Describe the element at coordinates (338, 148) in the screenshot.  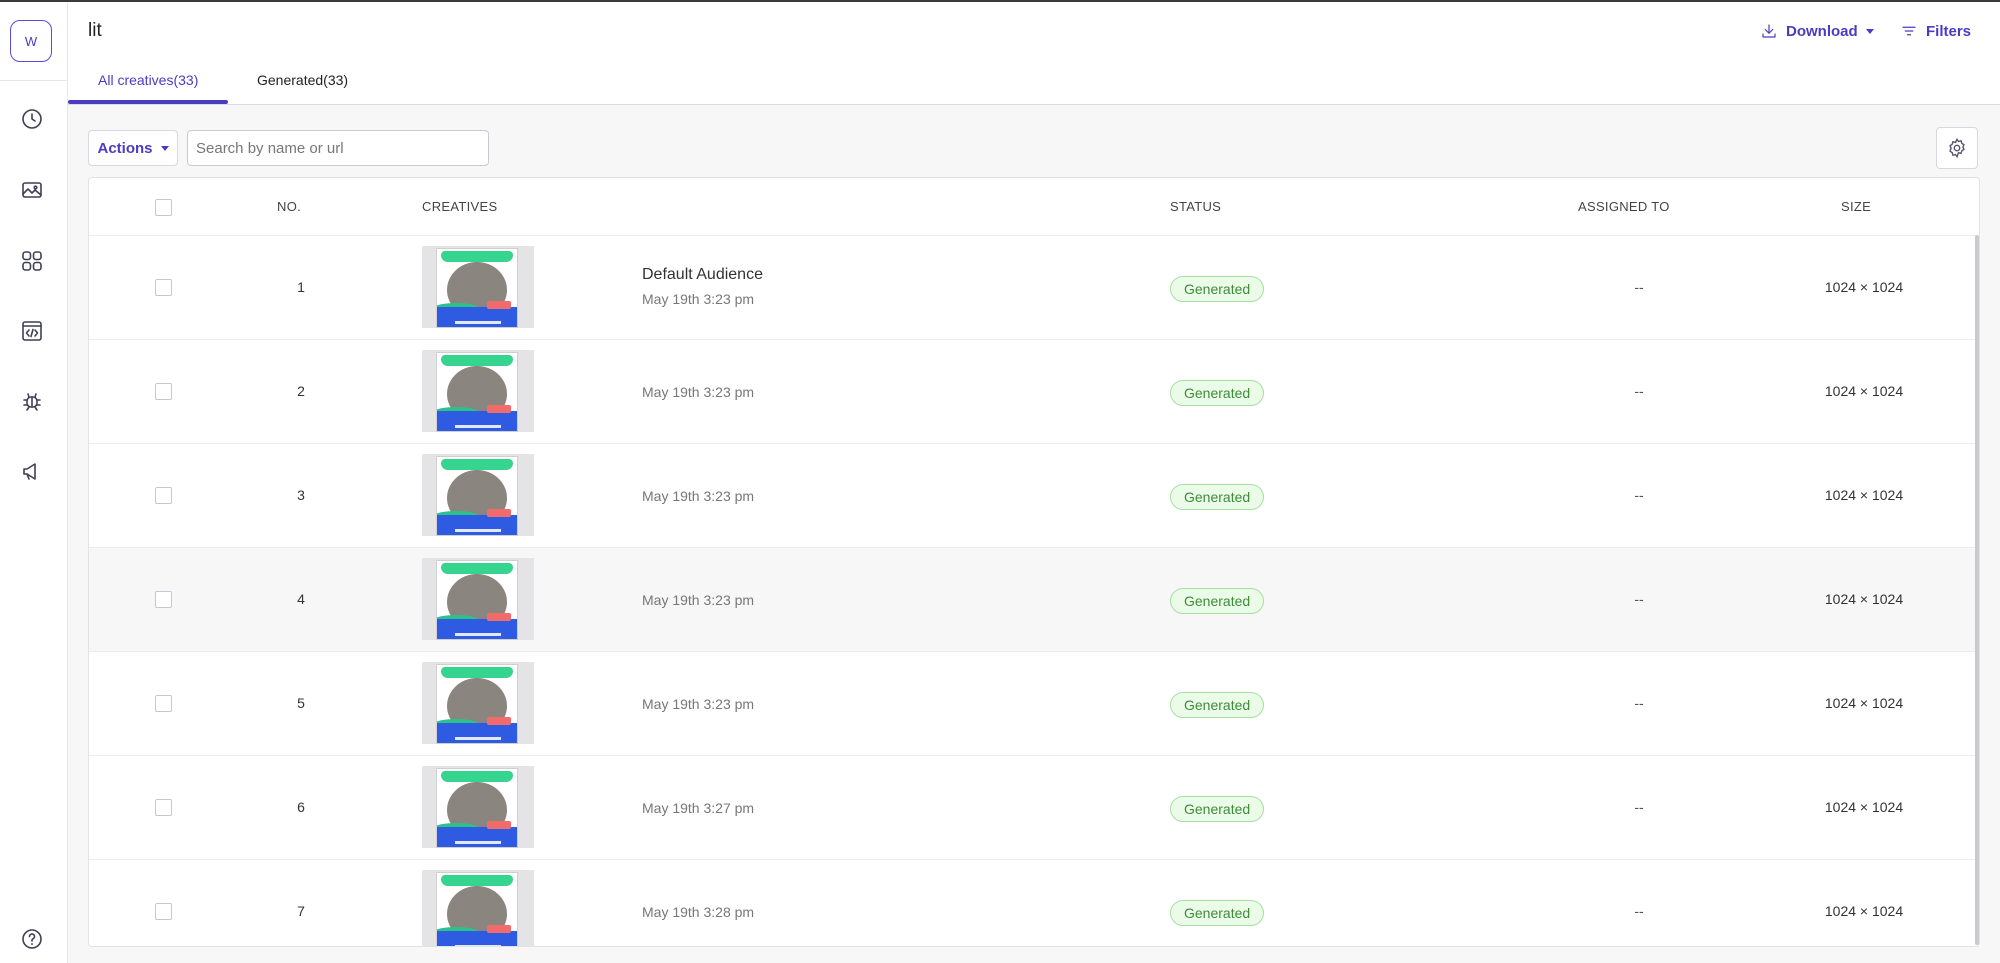
I see `search-input` at that location.